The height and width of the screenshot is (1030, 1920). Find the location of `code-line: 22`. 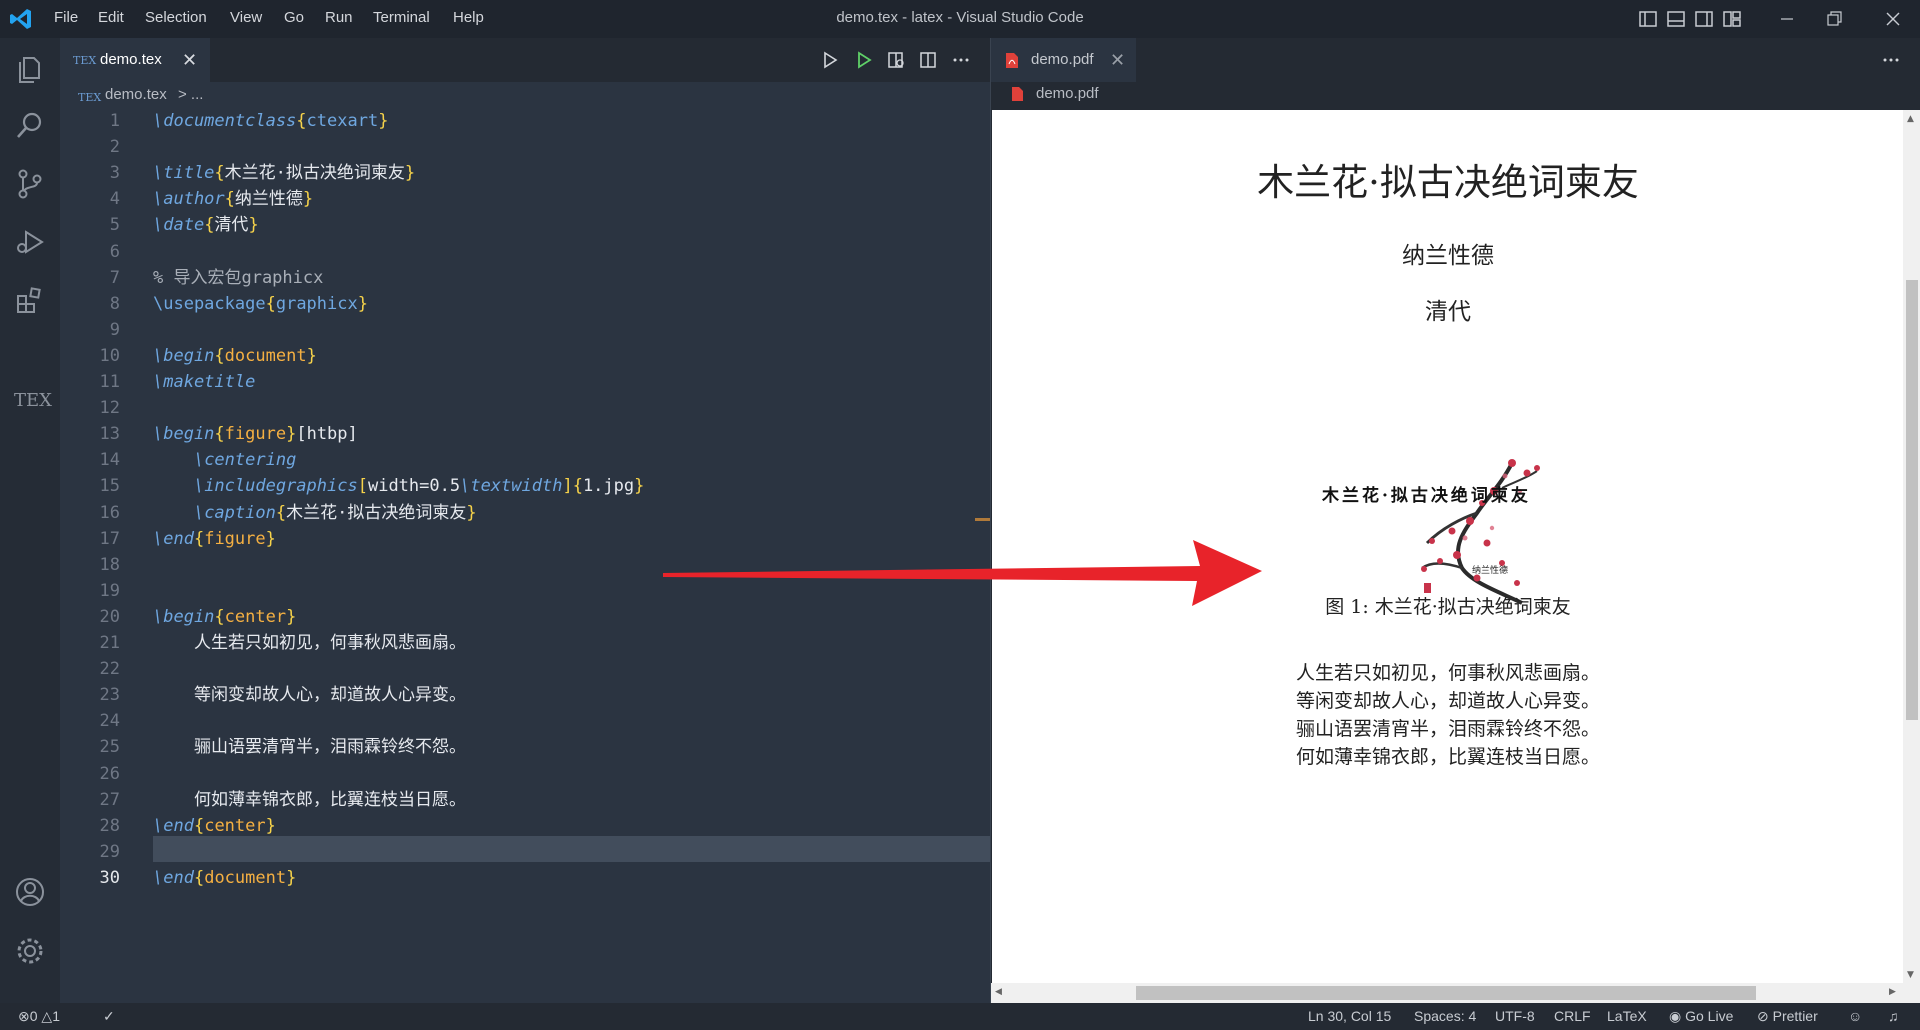

code-line: 22 is located at coordinates (525, 669).